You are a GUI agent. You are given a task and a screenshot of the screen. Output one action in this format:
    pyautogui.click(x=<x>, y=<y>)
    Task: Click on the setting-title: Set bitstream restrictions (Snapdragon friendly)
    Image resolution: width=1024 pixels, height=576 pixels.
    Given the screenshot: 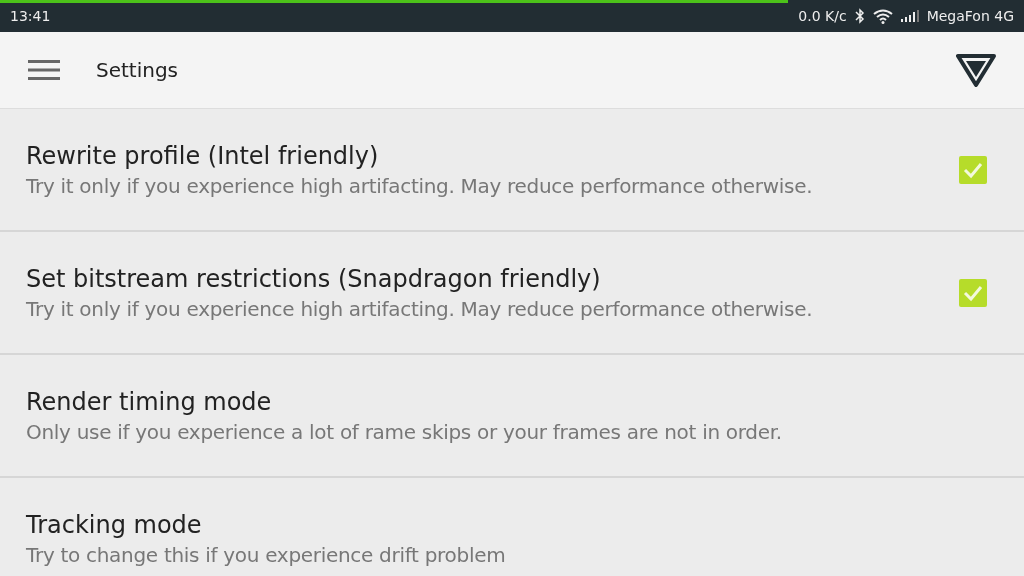 What is the action you would take?
    pyautogui.click(x=314, y=278)
    